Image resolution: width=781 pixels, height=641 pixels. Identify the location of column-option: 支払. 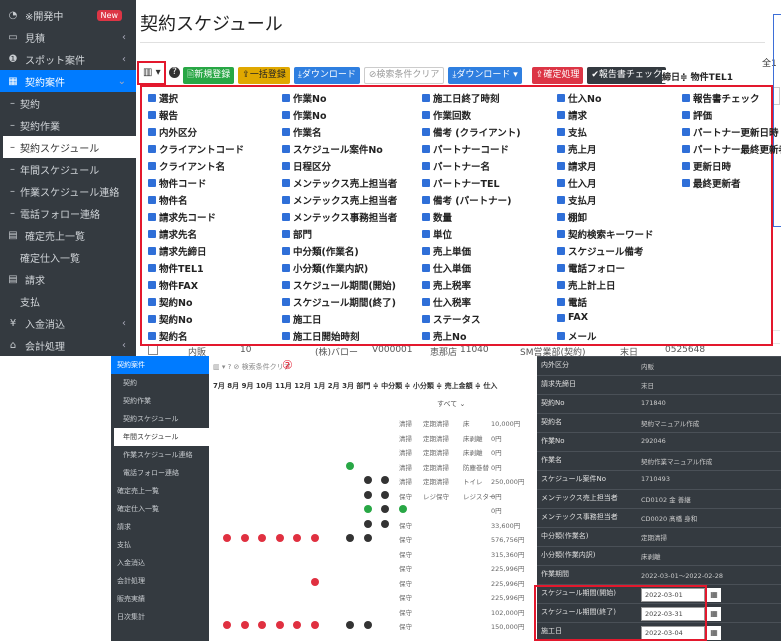
(572, 132).